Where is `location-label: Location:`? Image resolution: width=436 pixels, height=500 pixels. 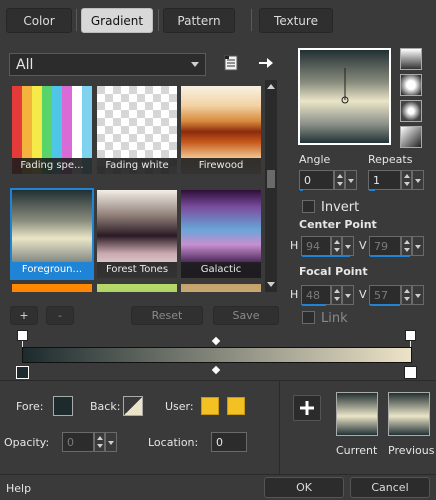 location-label: Location: is located at coordinates (173, 442).